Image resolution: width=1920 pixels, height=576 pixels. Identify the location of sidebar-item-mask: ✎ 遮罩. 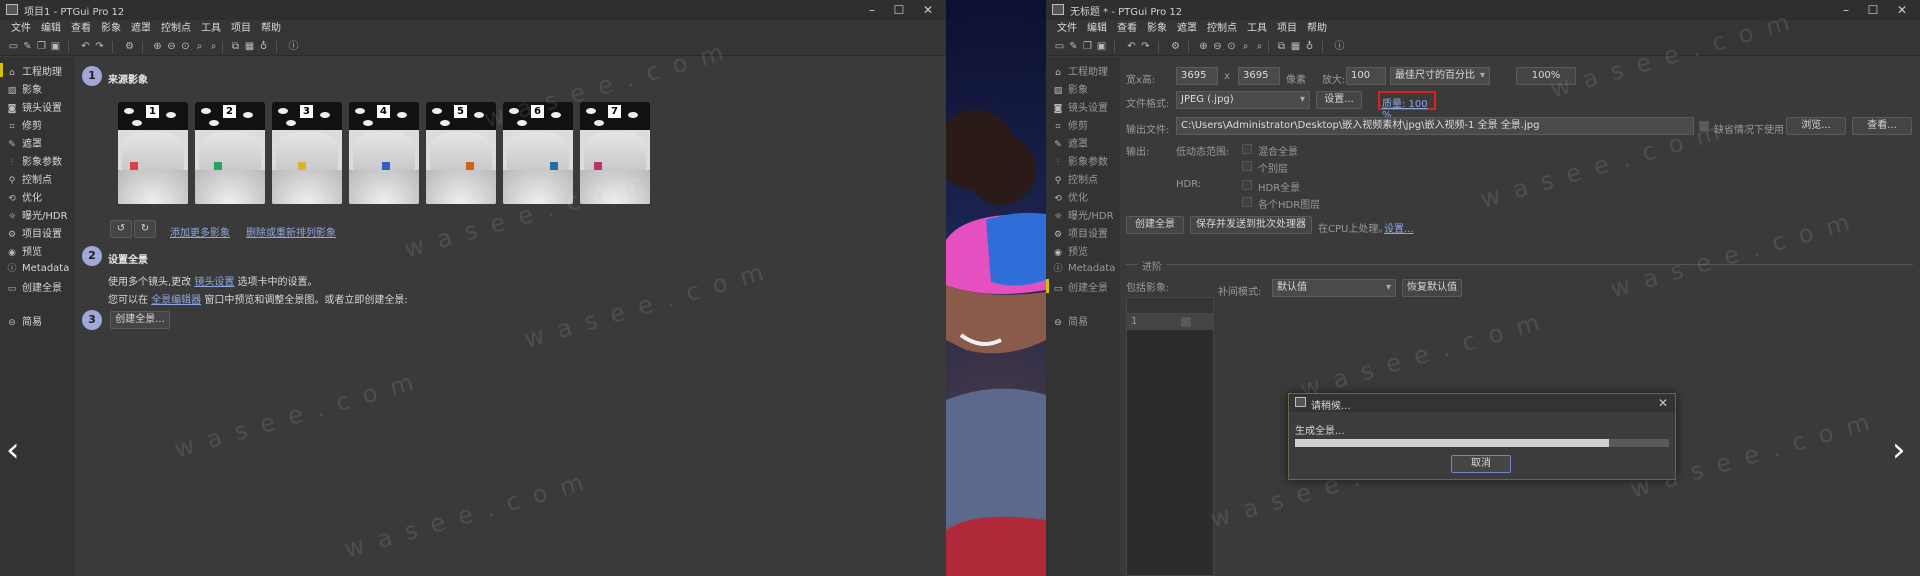
(24, 142).